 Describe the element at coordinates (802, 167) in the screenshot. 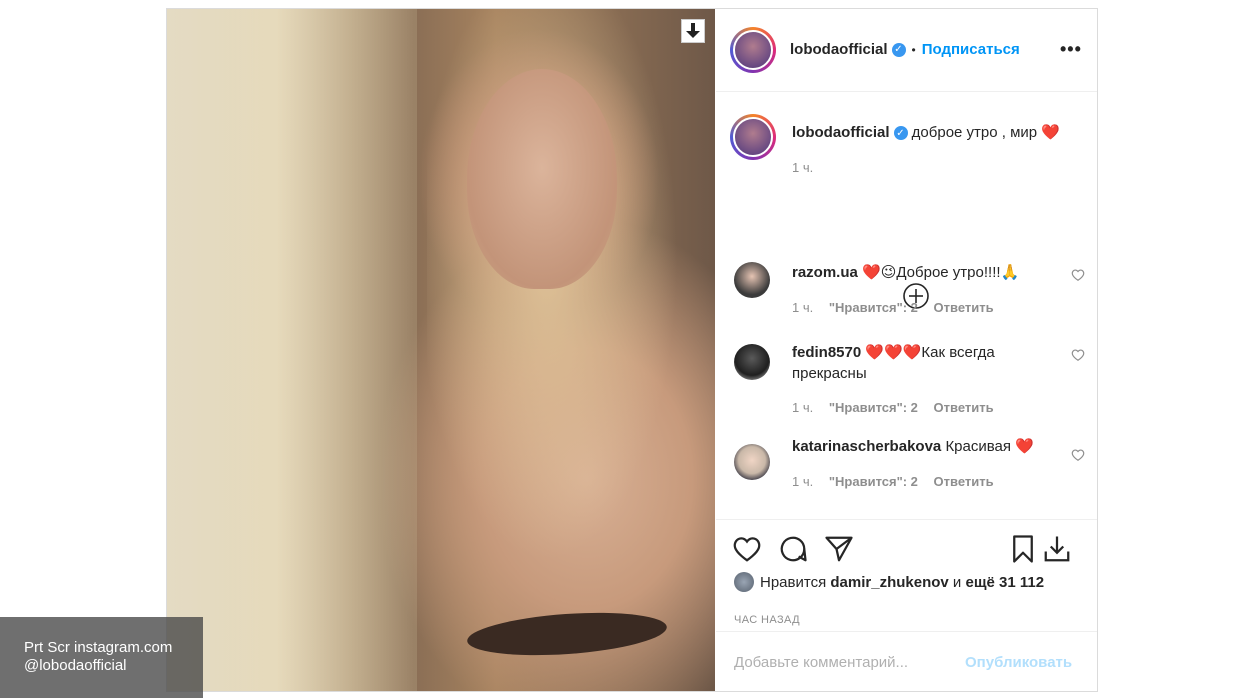

I see `caption-time: 1 ч.` at that location.